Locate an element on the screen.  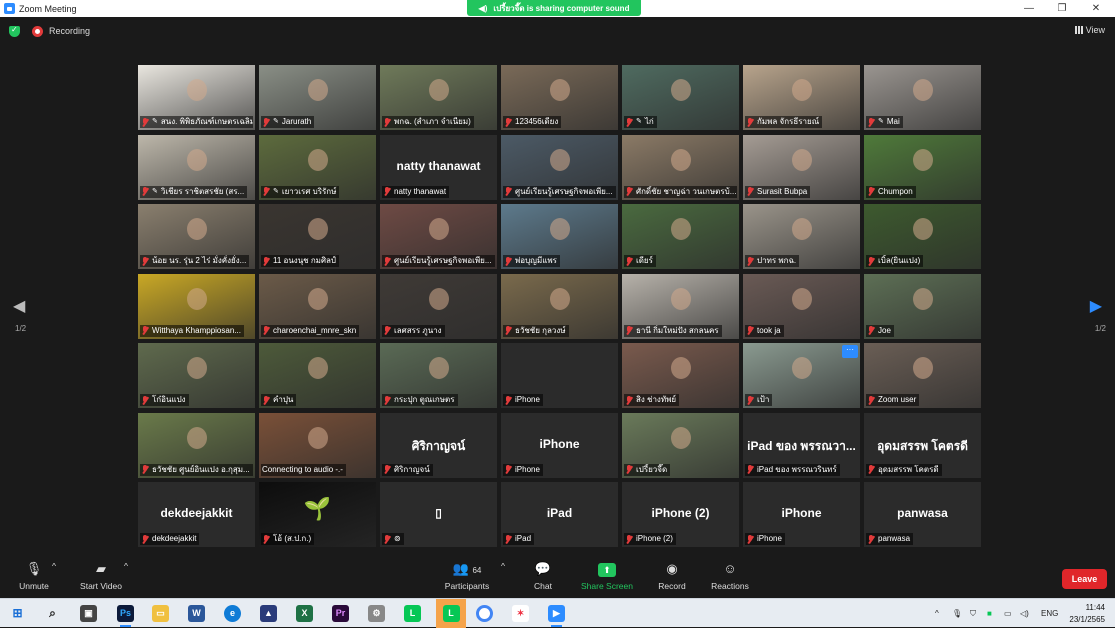
participant-tile: Surasit Bubpa is located at coordinates (801, 167).